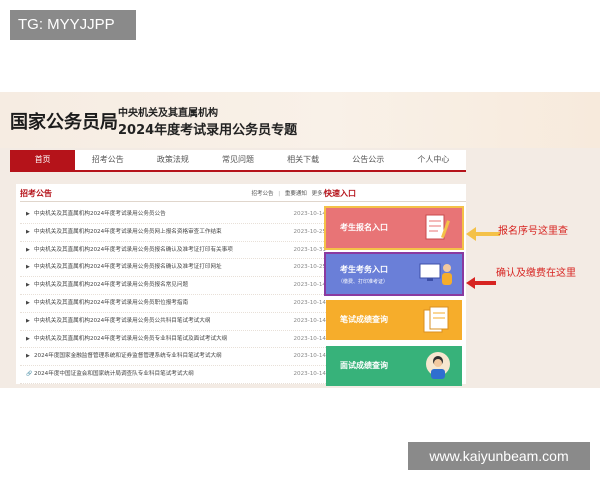 The image size is (600, 480). I want to click on notice-item-date: 2023-10-31, so click(309, 249).